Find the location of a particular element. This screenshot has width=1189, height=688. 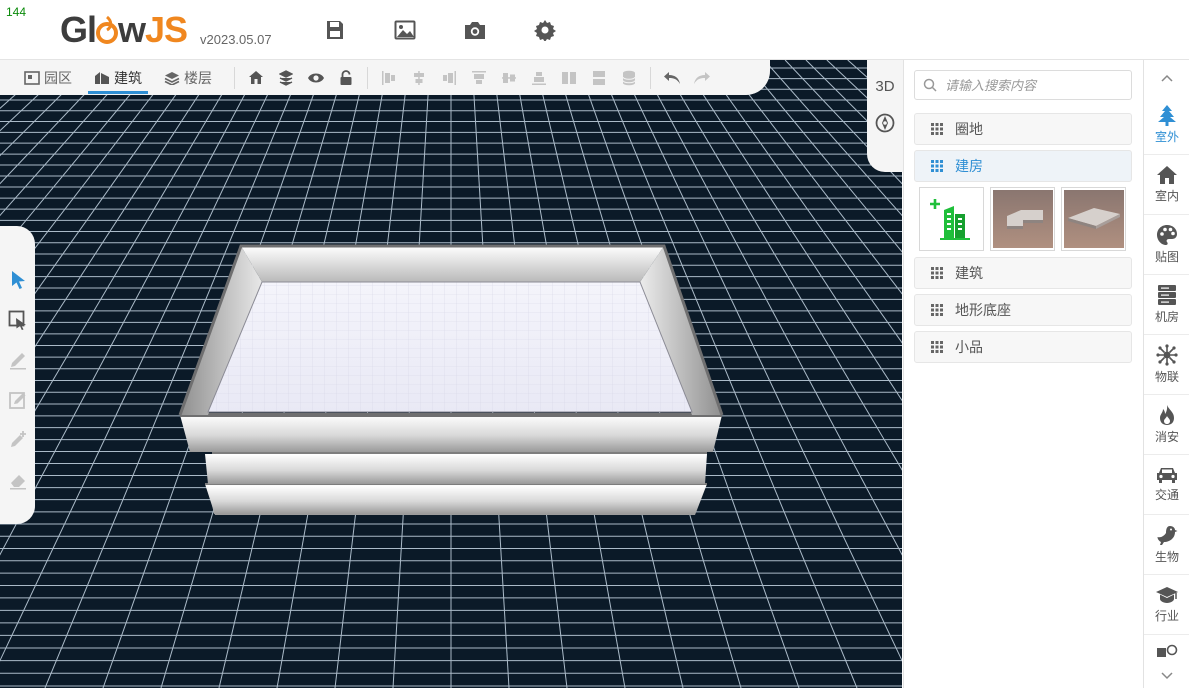

add-building-icon is located at coordinates (951, 219).